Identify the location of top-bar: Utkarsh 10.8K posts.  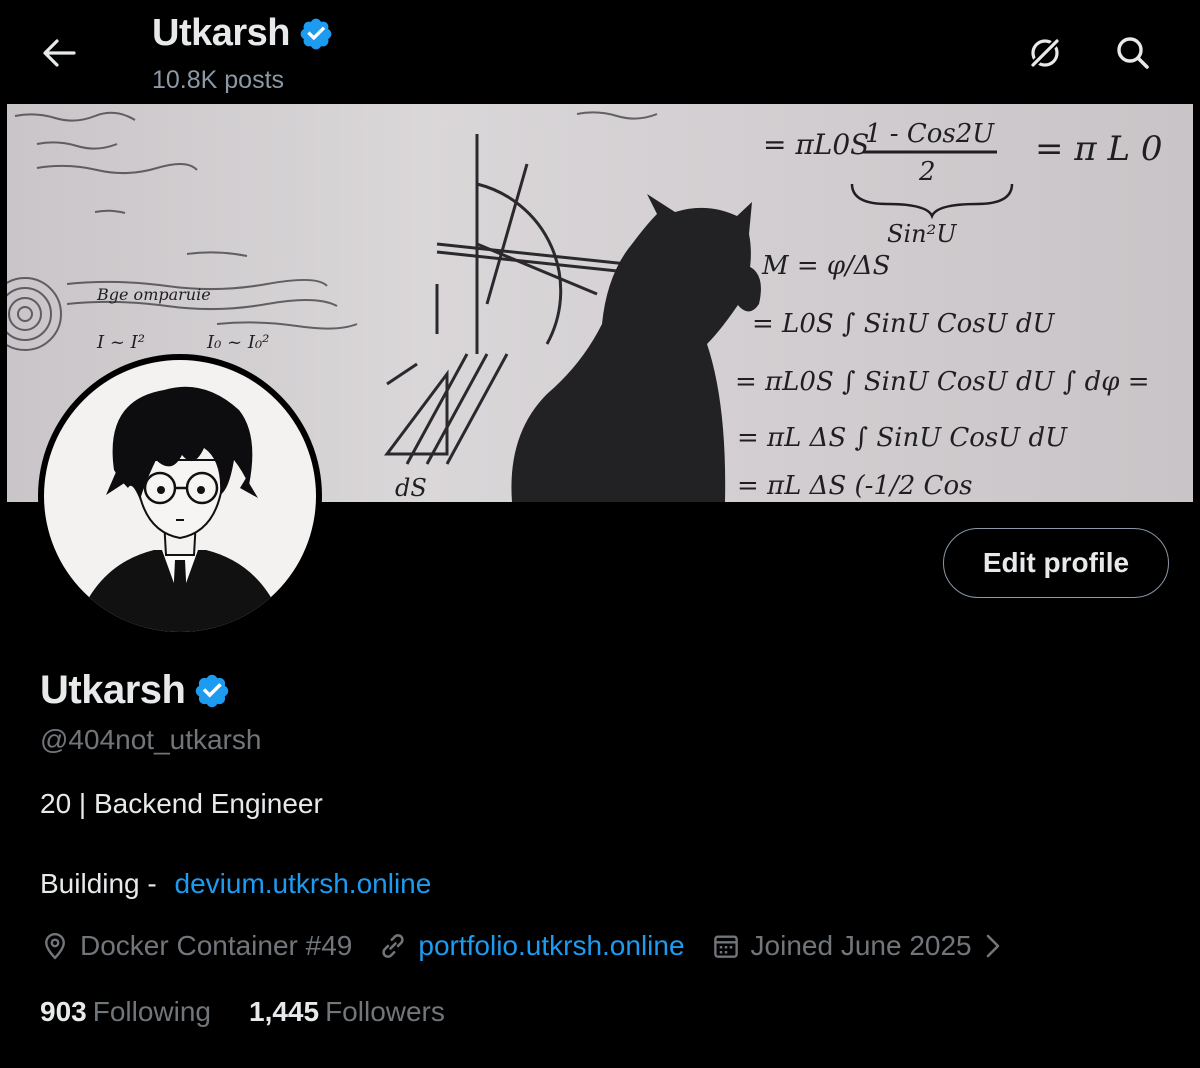
(600, 52).